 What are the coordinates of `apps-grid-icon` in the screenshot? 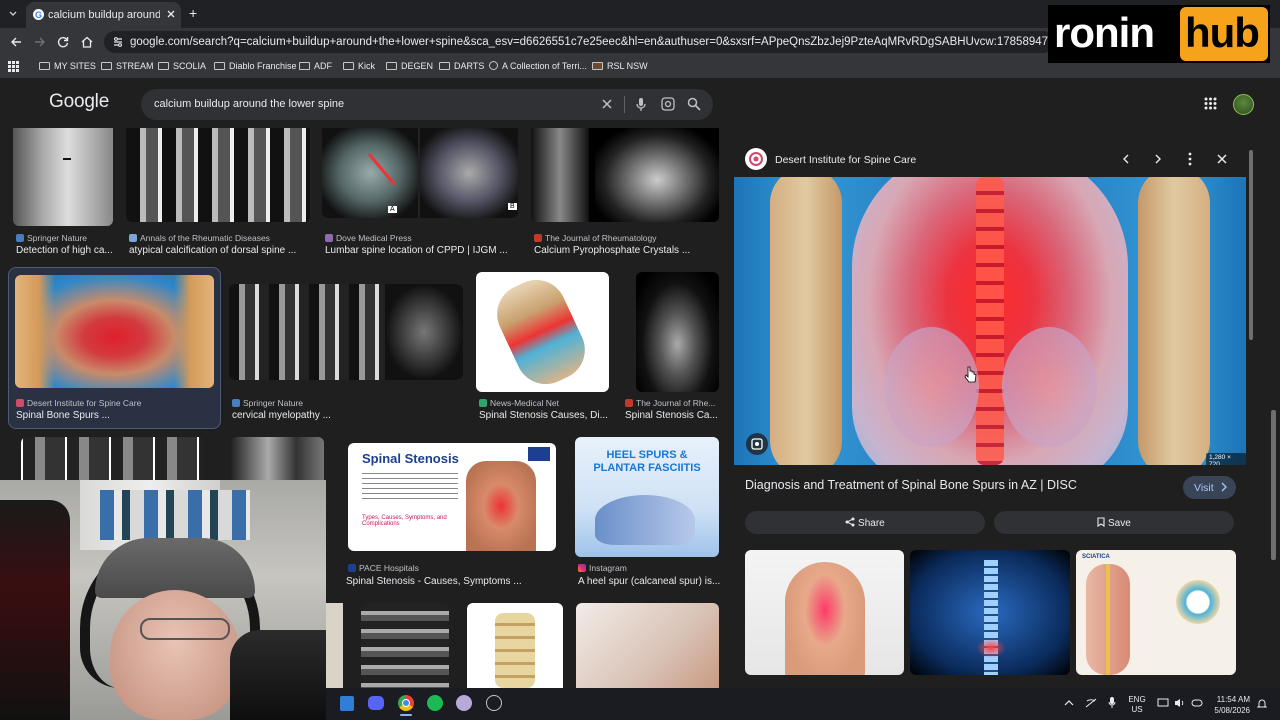 It's located at (13, 66).